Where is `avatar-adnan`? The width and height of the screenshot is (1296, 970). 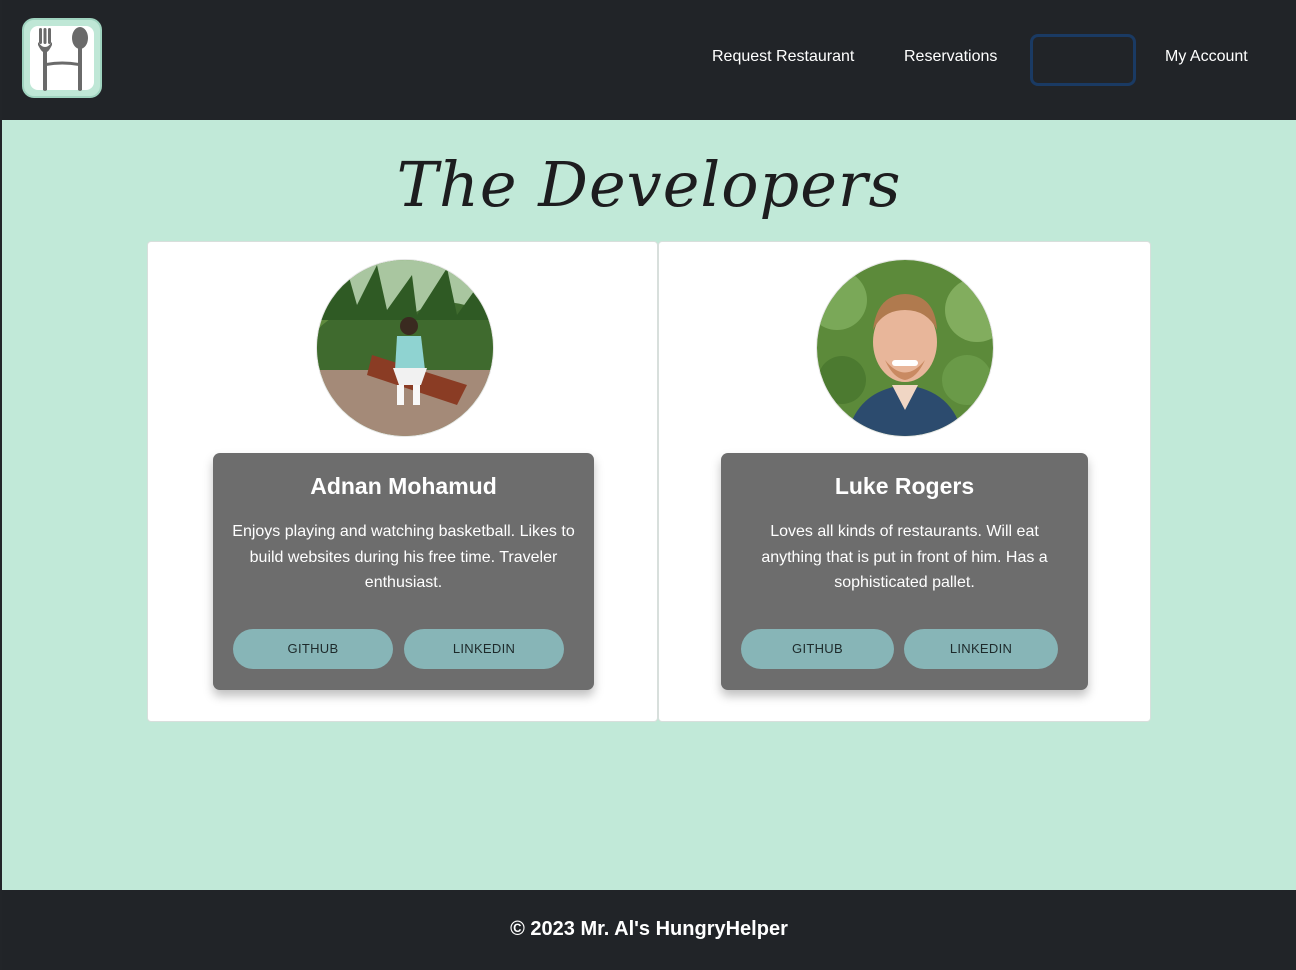
avatar-adnan is located at coordinates (405, 348).